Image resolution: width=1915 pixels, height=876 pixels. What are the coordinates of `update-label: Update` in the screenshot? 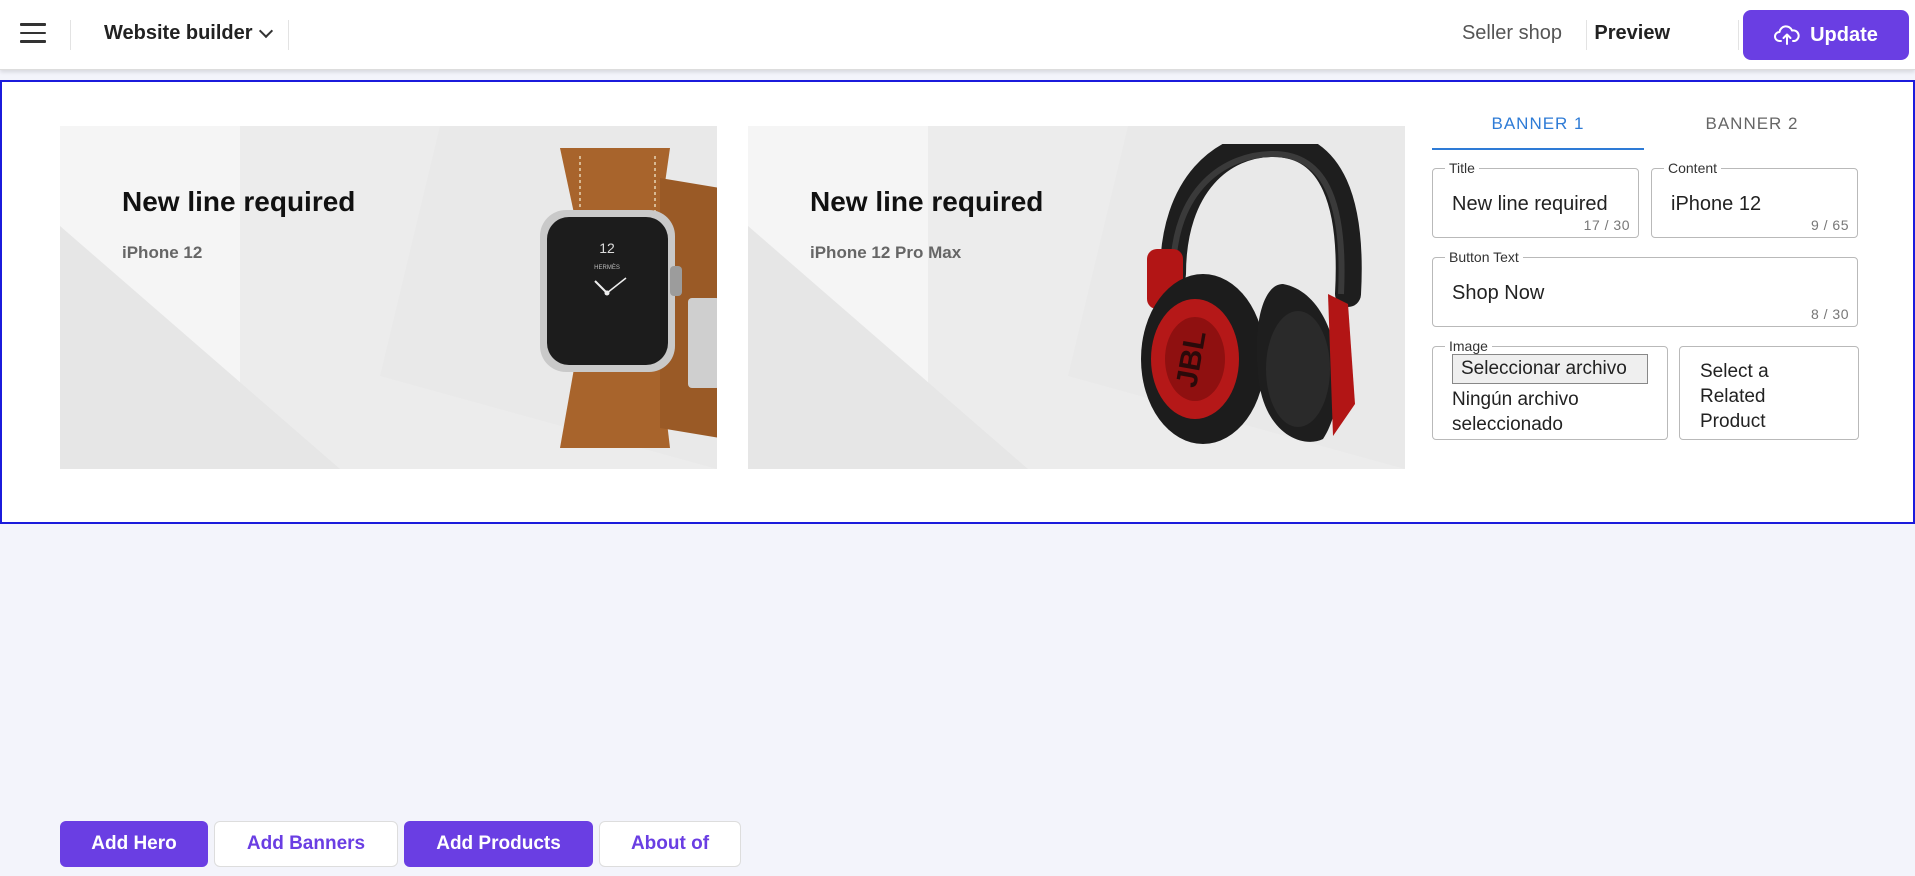 It's located at (1844, 34).